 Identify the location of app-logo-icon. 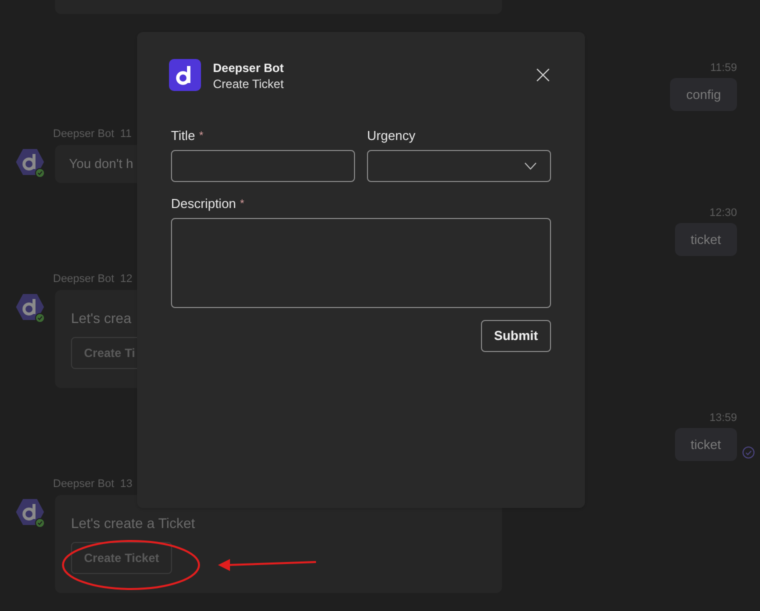
(185, 75).